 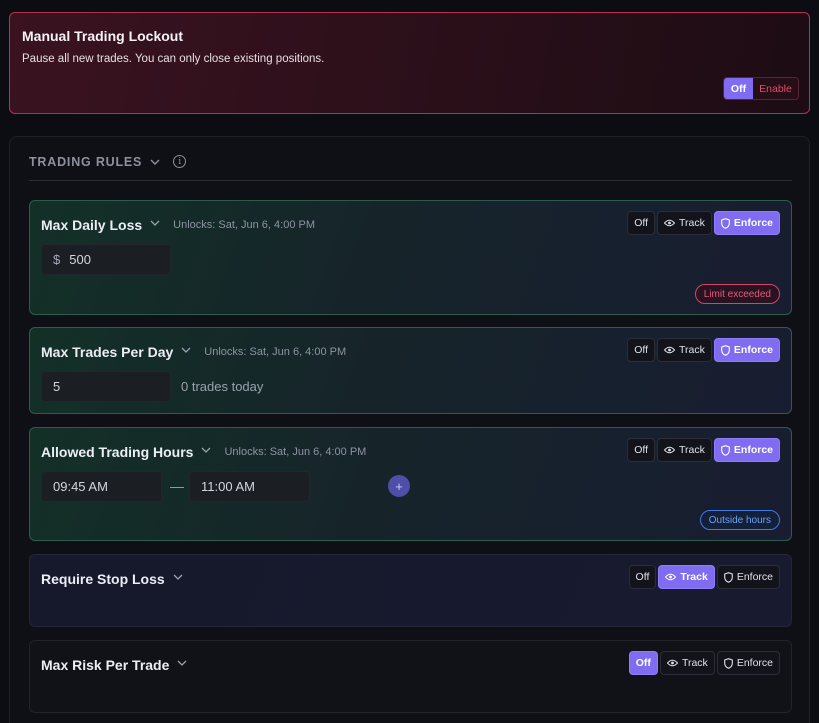 I want to click on lockout-off-button: Off, so click(x=738, y=88).